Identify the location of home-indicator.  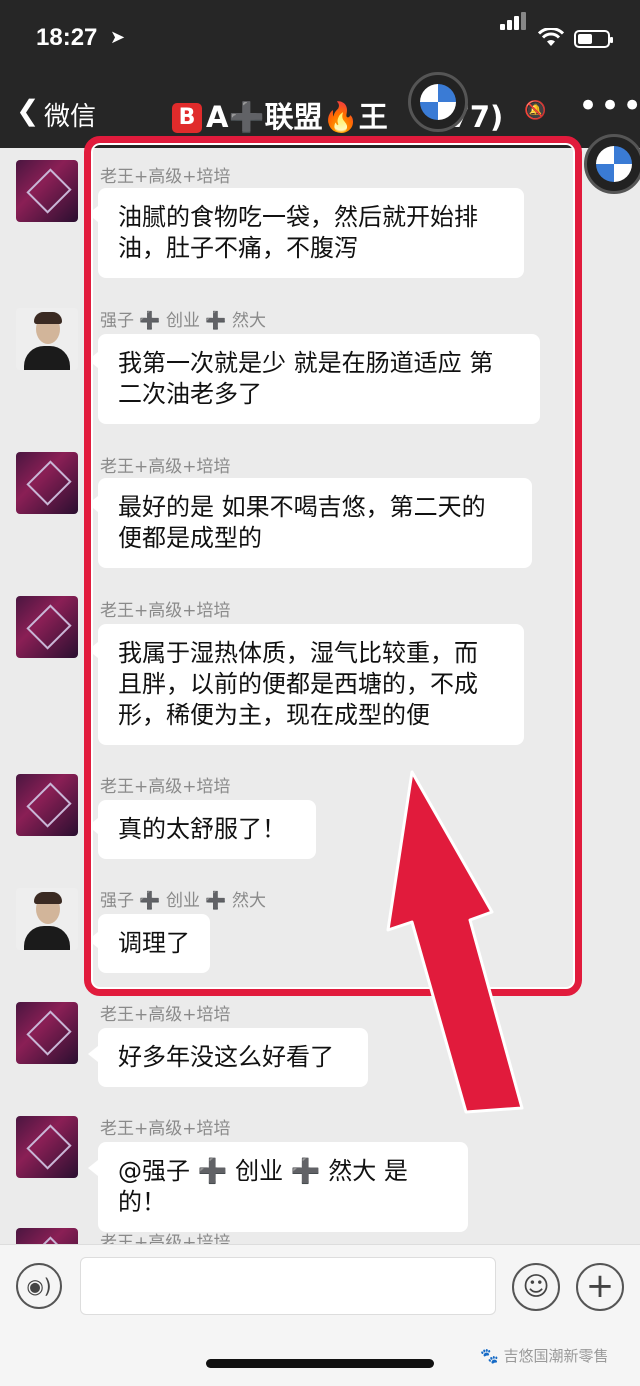
(320, 1363).